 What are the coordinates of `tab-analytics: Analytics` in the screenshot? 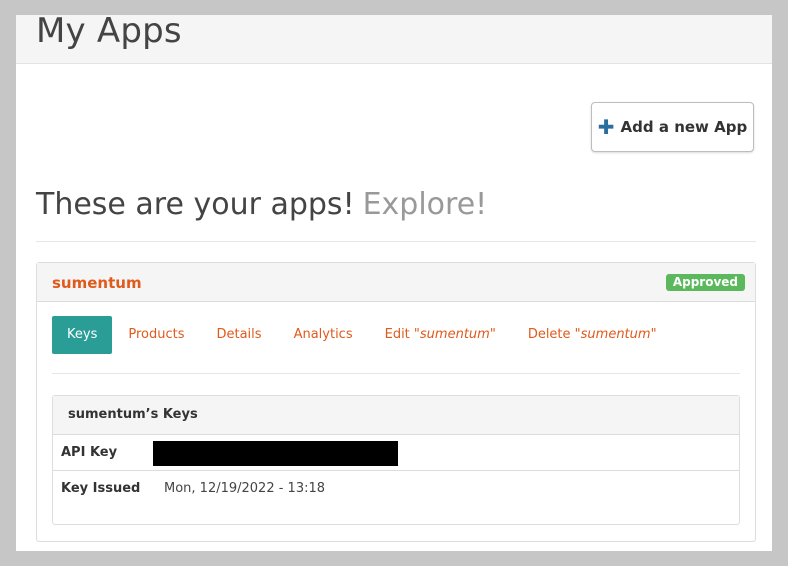 It's located at (323, 335).